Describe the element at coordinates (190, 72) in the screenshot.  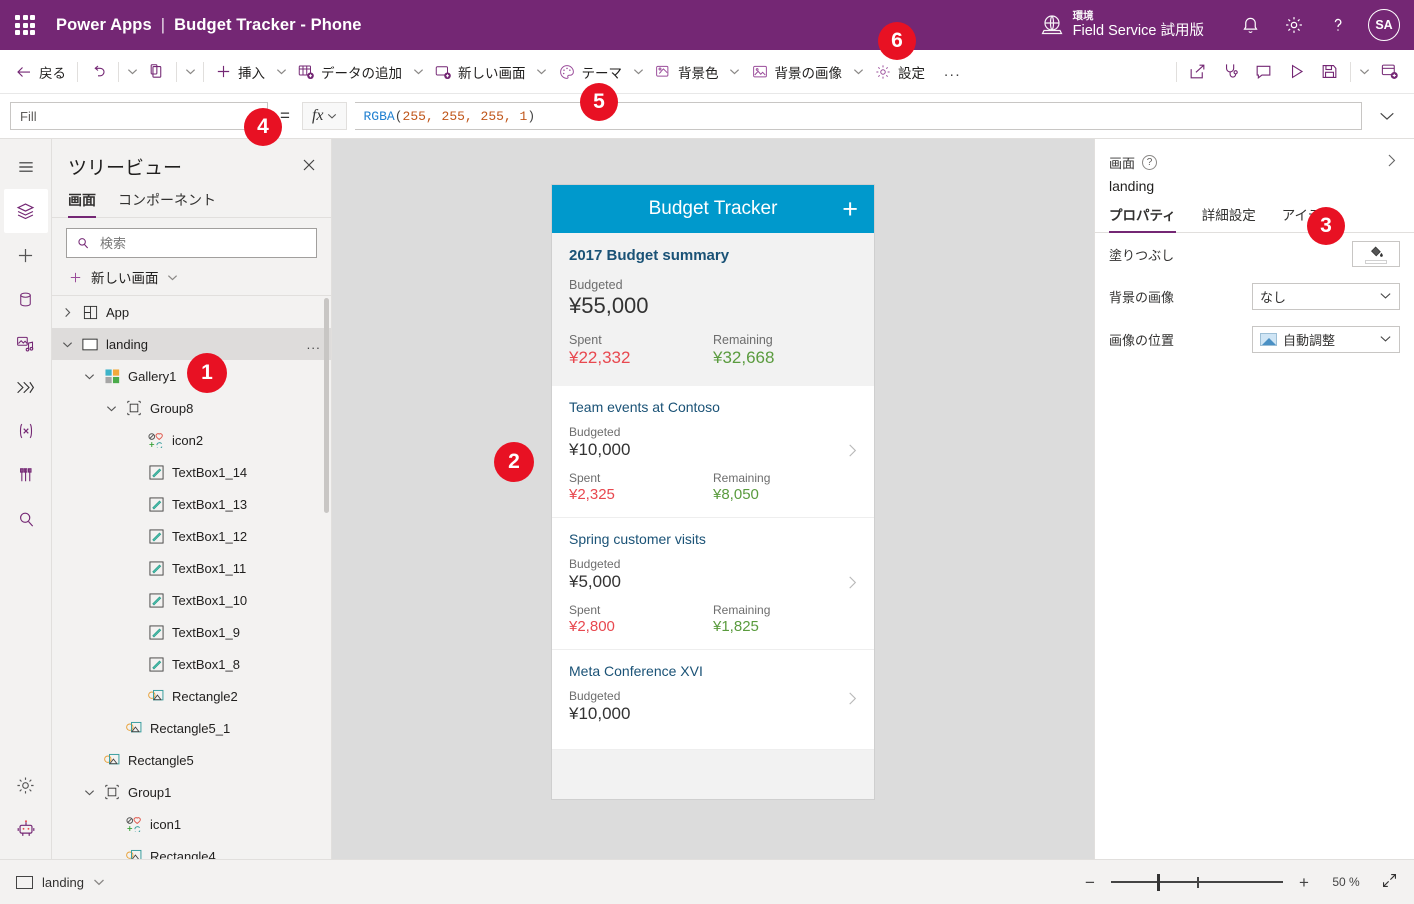
I see `paste-chevron-down-icon` at that location.